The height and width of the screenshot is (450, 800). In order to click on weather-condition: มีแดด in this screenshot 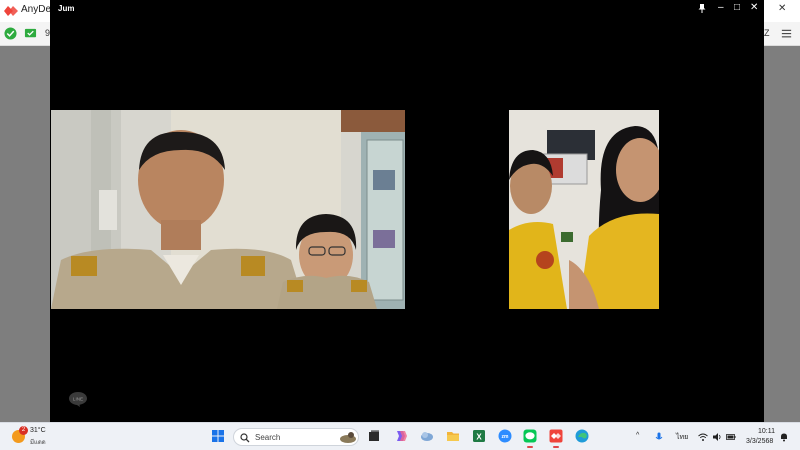, I will do `click(38, 442)`.